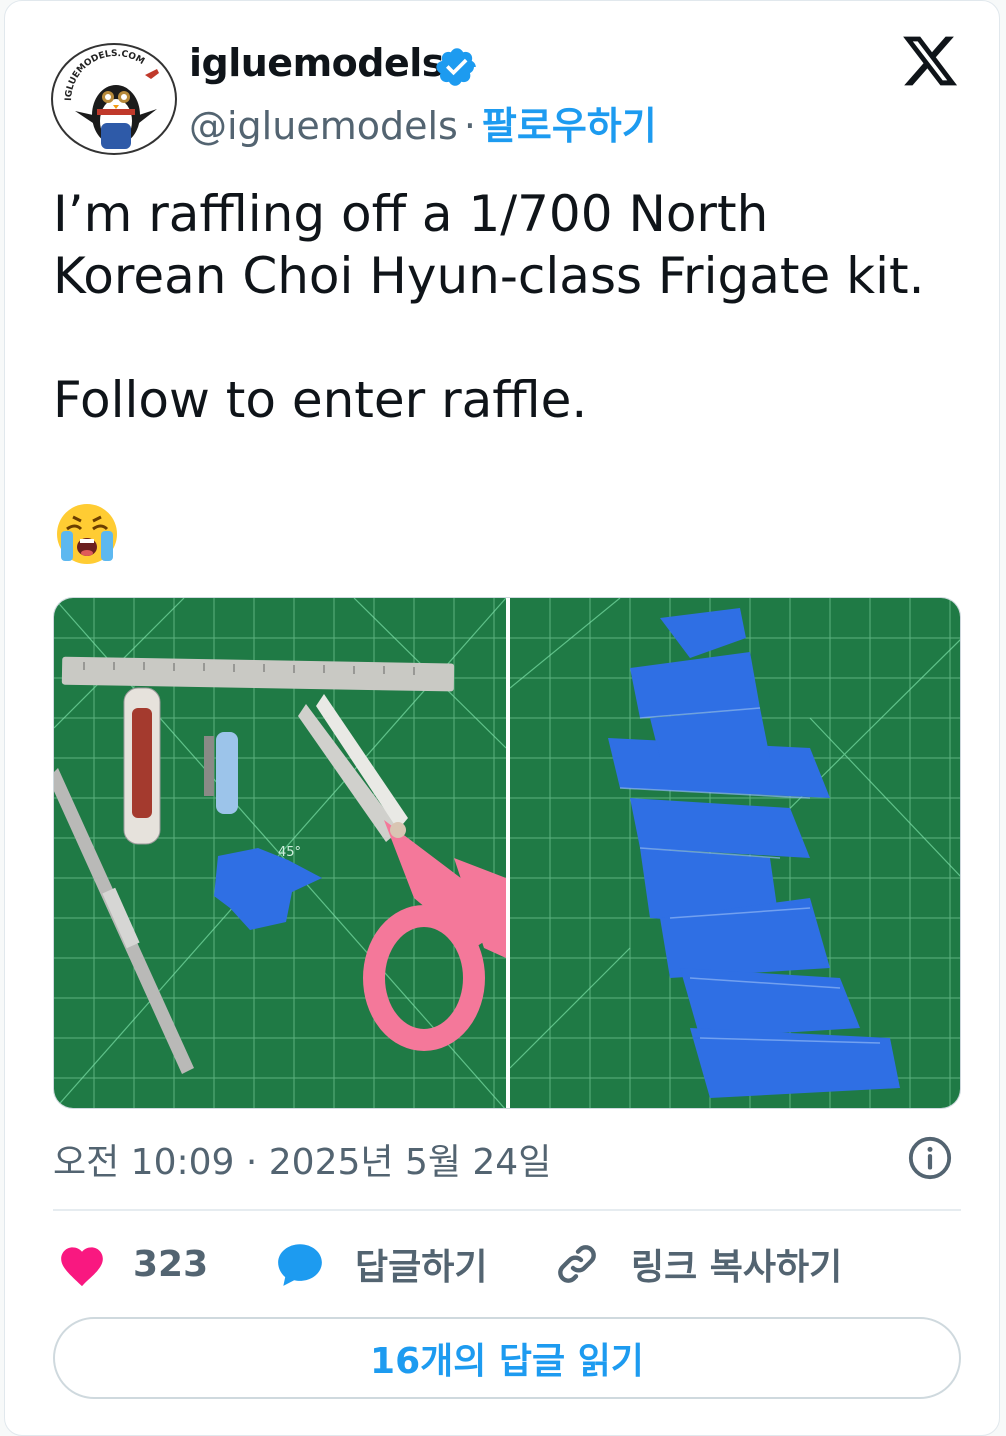 This screenshot has width=1006, height=1436. I want to click on tweet-line-4: Follow to enter raffle., so click(320, 400).